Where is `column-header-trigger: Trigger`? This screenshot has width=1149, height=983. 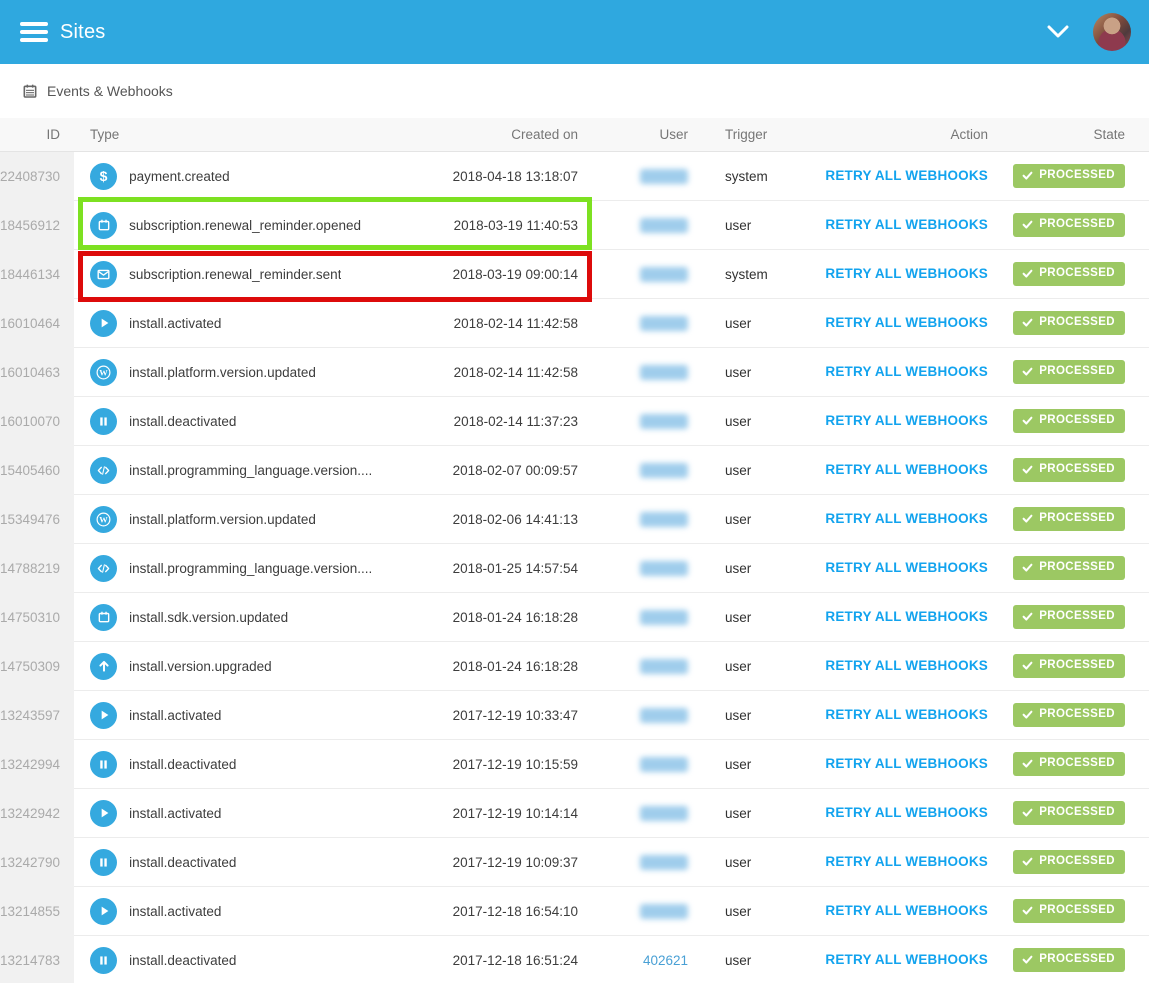
column-header-trigger: Trigger is located at coordinates (746, 134).